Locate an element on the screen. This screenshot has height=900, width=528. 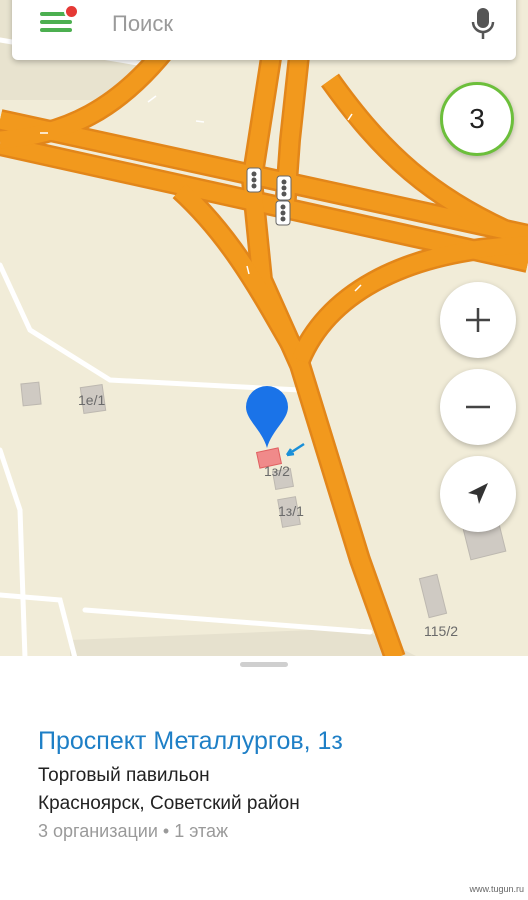
sheet-handle is located at coordinates (264, 664).